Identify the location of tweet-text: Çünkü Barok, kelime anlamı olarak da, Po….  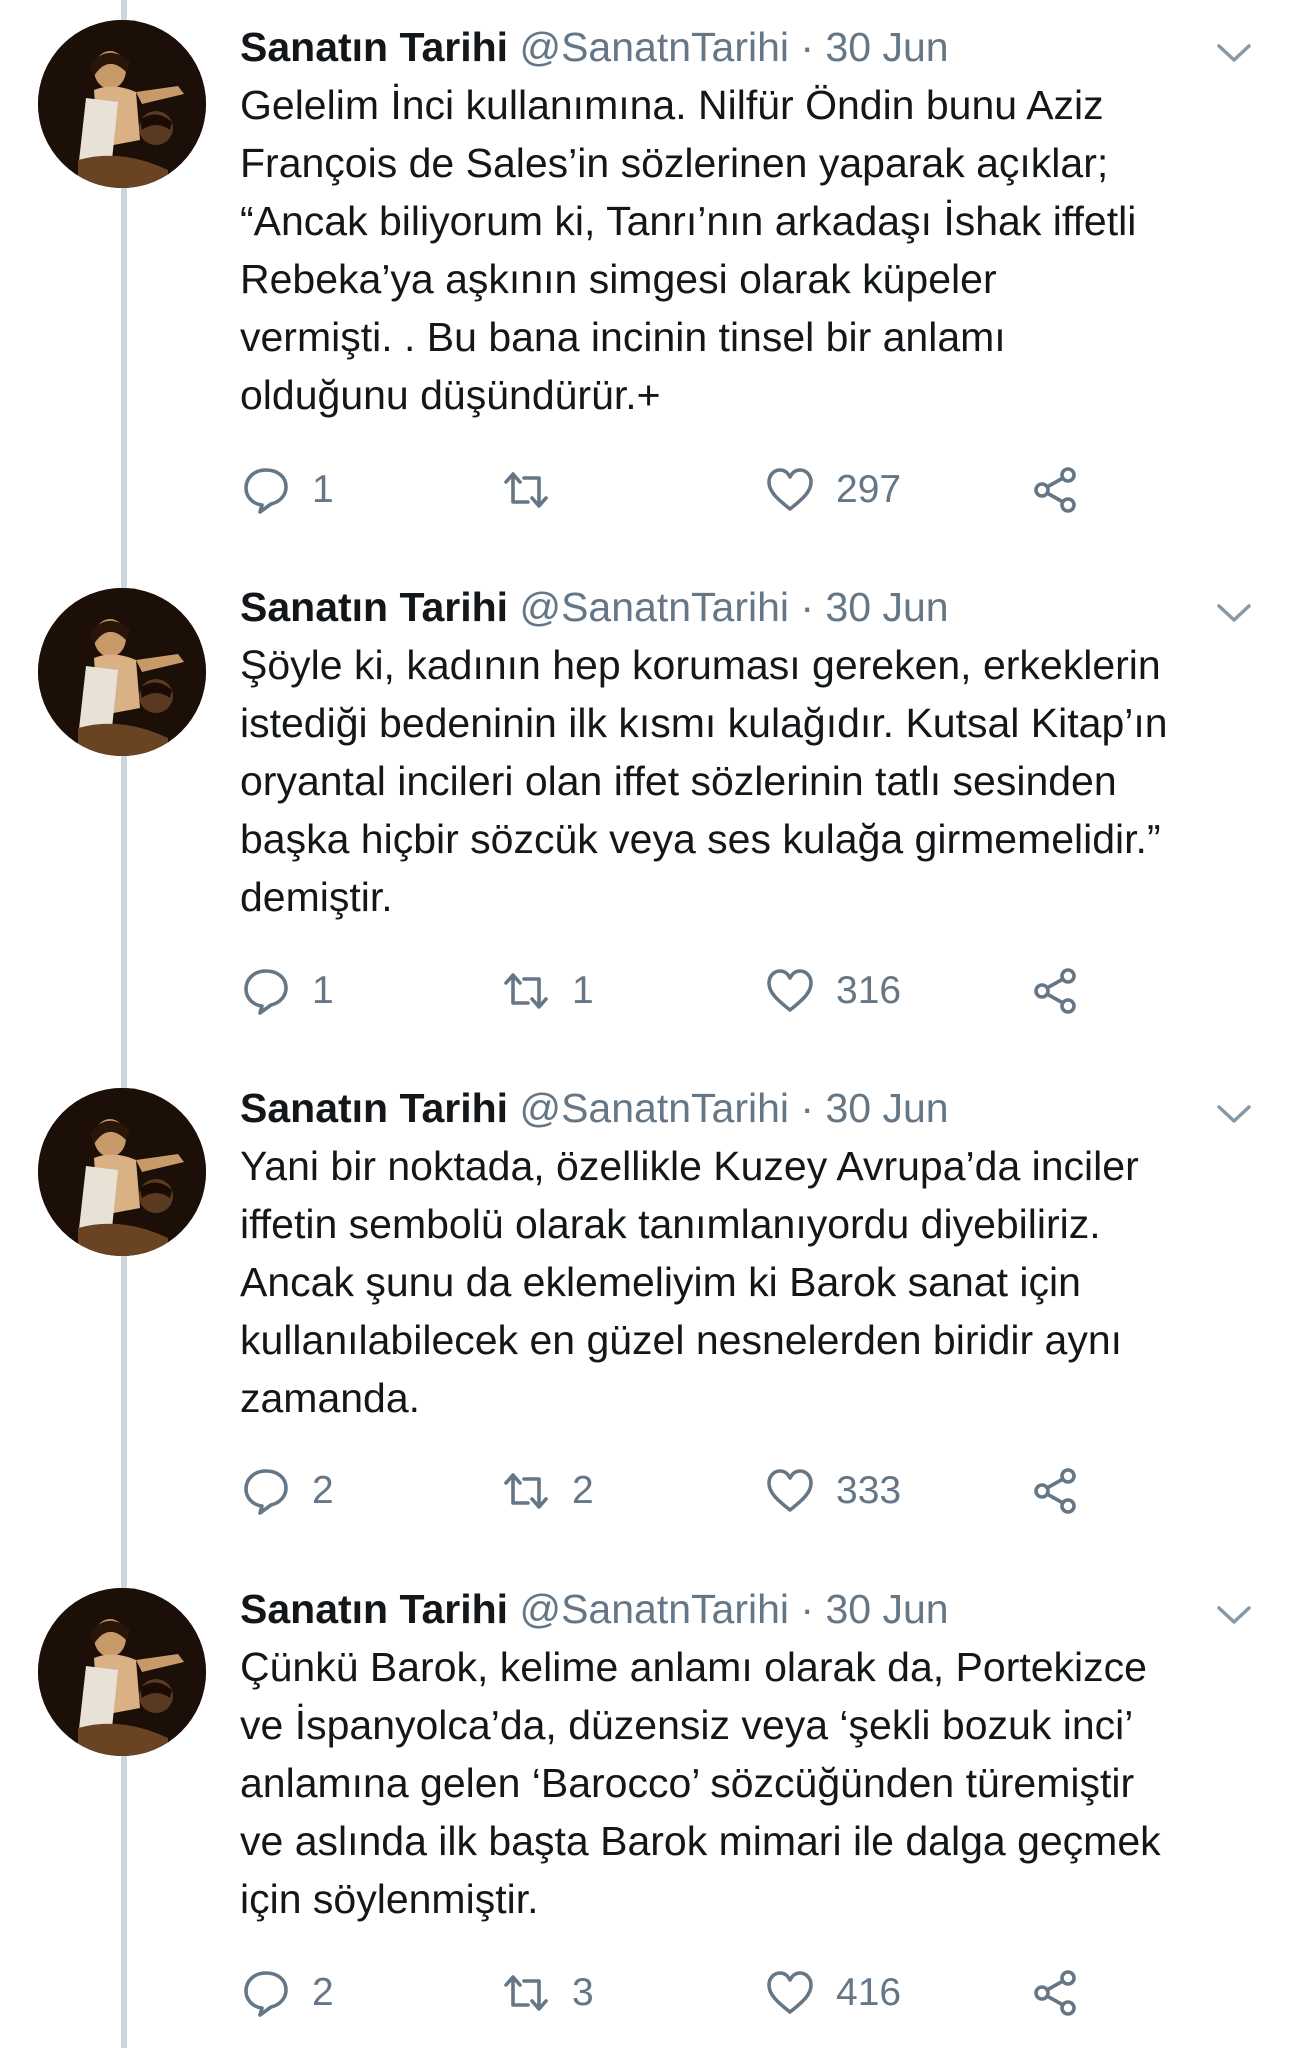
(745, 1783).